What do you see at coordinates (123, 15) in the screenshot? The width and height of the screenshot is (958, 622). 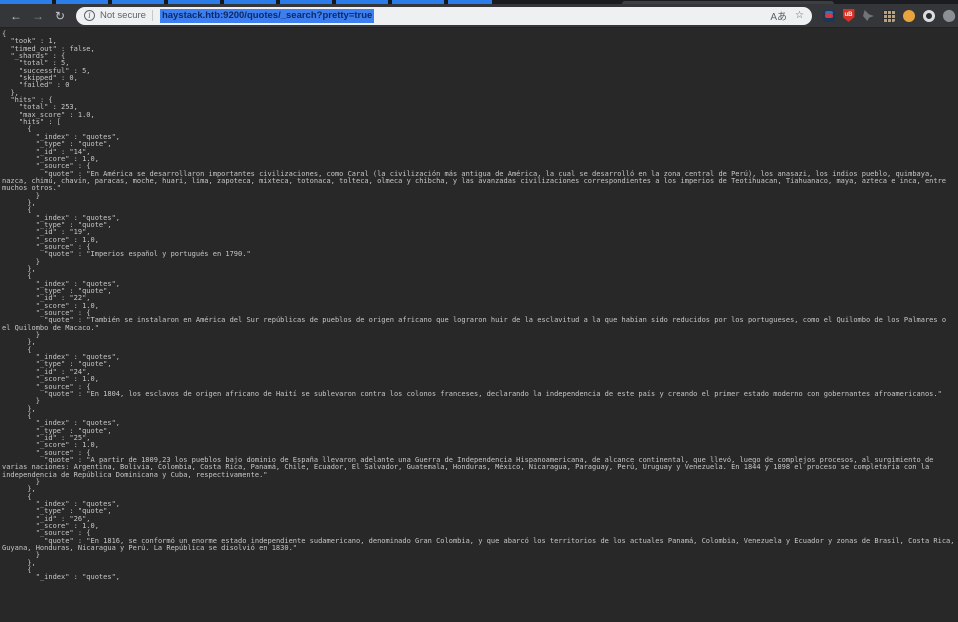 I see `security-label: Not secure` at bounding box center [123, 15].